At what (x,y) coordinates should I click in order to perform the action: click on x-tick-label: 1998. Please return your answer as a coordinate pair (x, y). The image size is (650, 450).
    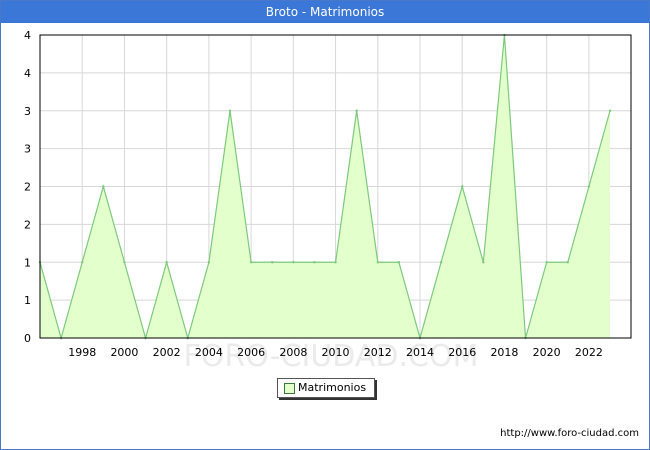
    Looking at the image, I should click on (82, 352).